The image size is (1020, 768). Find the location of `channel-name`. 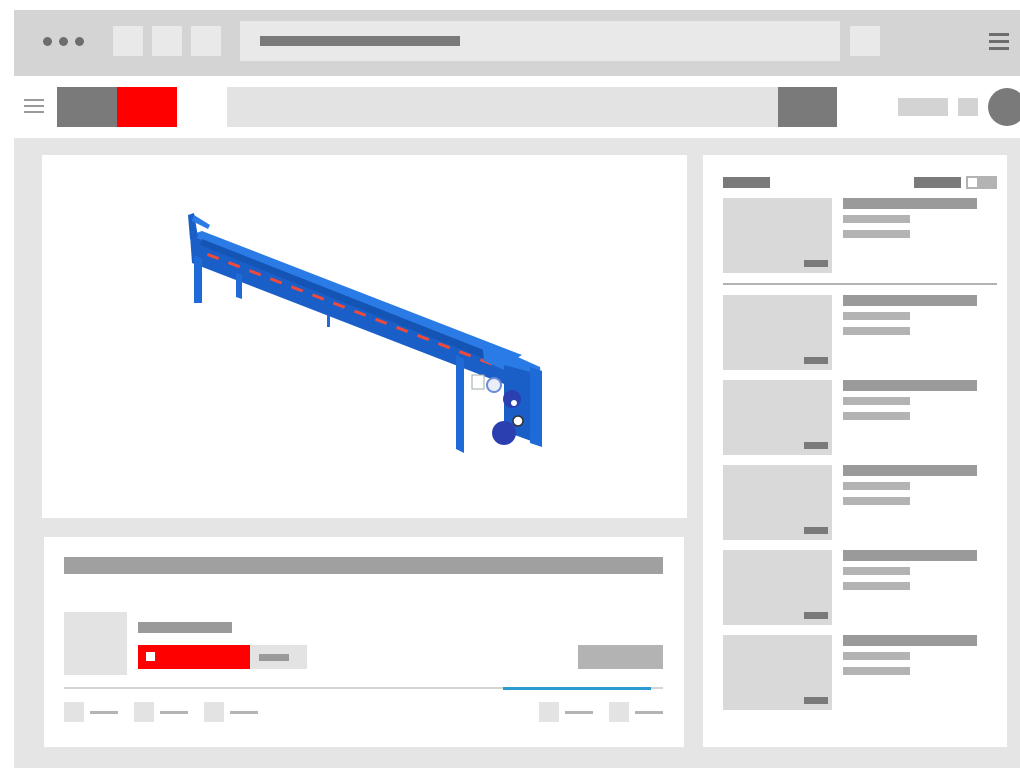

channel-name is located at coordinates (185, 627).